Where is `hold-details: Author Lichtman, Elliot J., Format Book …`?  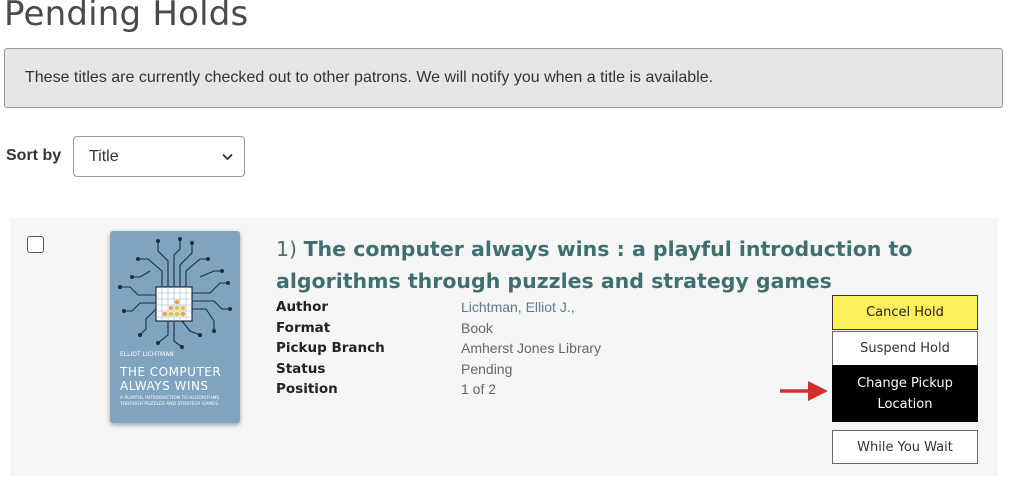
hold-details: Author Lichtman, Elliot J., Format Book … is located at coordinates (438, 348).